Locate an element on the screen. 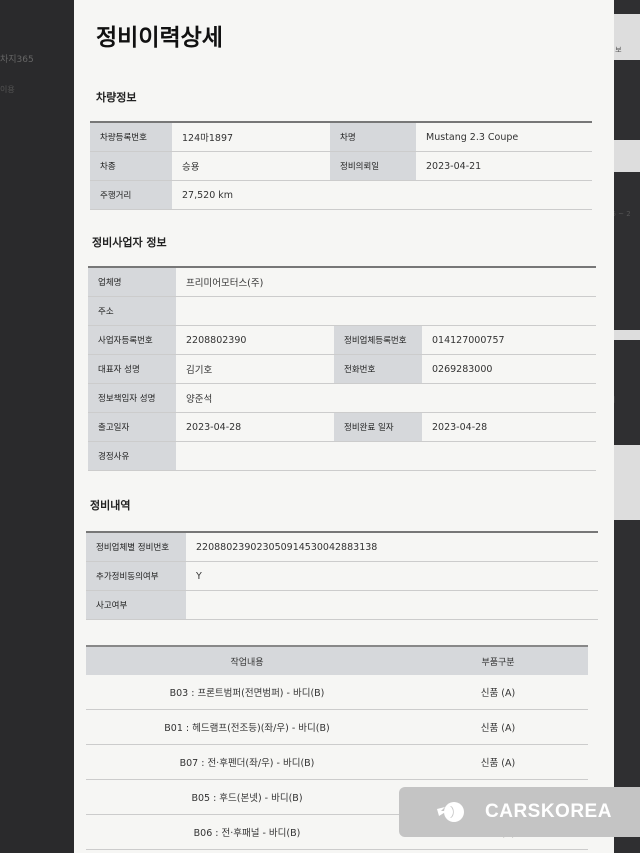 The height and width of the screenshot is (853, 640). table-row: B07 : 전·후펜더(좌/우) - 바디(B) 신품 (A) is located at coordinates (337, 762).